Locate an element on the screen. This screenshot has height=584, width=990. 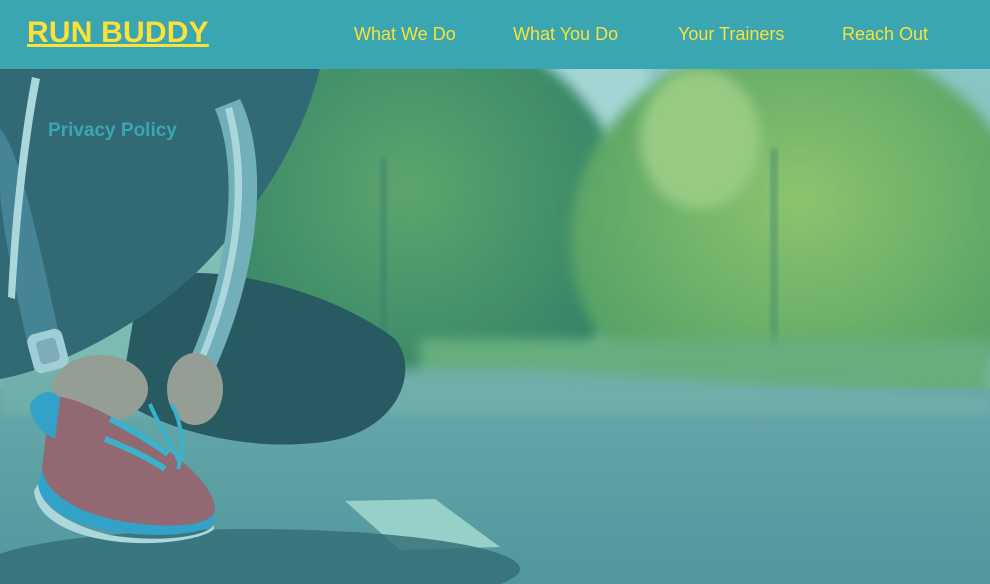
nav-link-reach-out: Reach Out is located at coordinates (885, 34).